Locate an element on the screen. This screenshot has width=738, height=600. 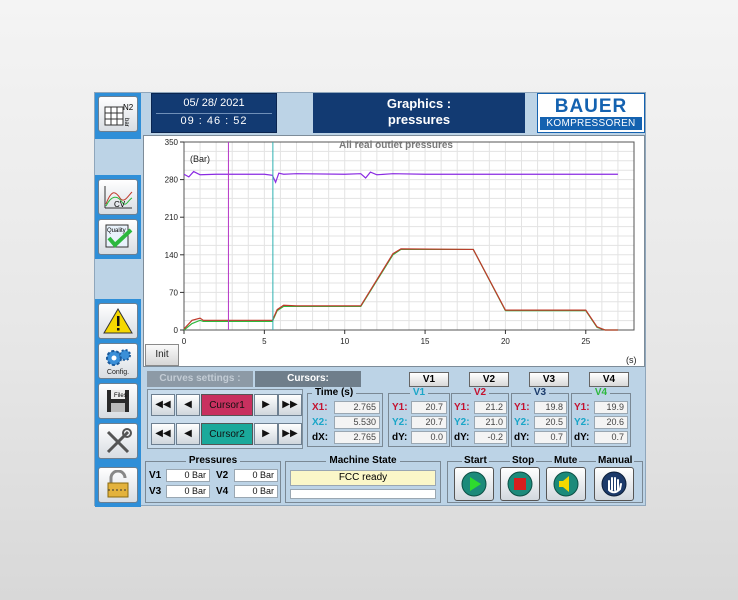
stop-legend: Stop is located at coordinates (523, 460).